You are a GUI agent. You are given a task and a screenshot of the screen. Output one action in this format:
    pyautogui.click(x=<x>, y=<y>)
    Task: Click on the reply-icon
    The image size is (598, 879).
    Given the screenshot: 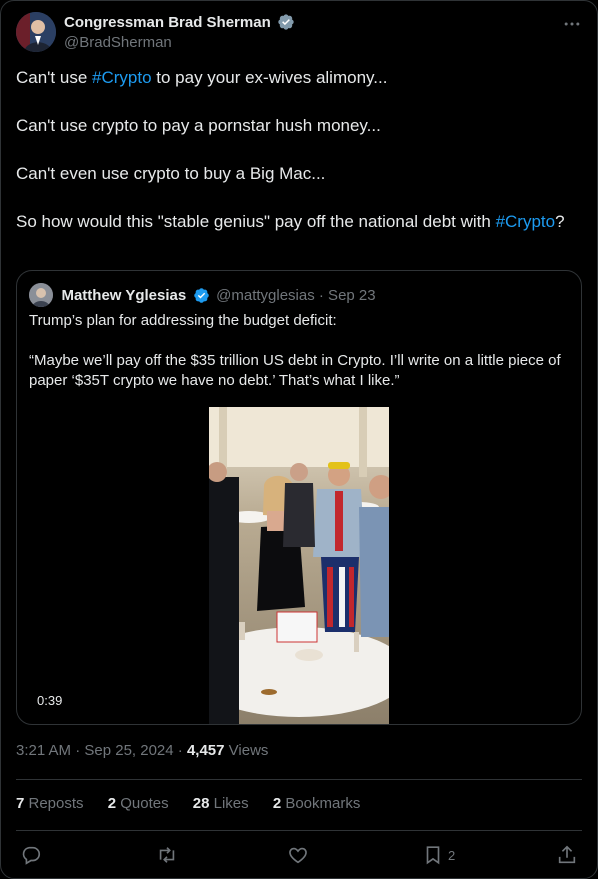 What is the action you would take?
    pyautogui.click(x=31, y=855)
    